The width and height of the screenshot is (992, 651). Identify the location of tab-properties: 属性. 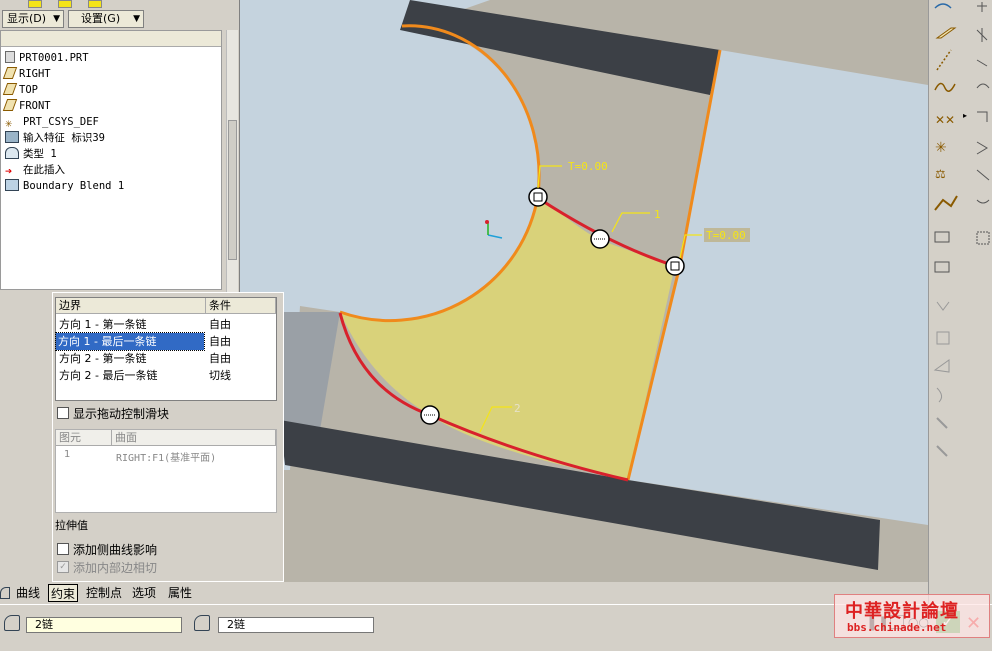
(180, 593).